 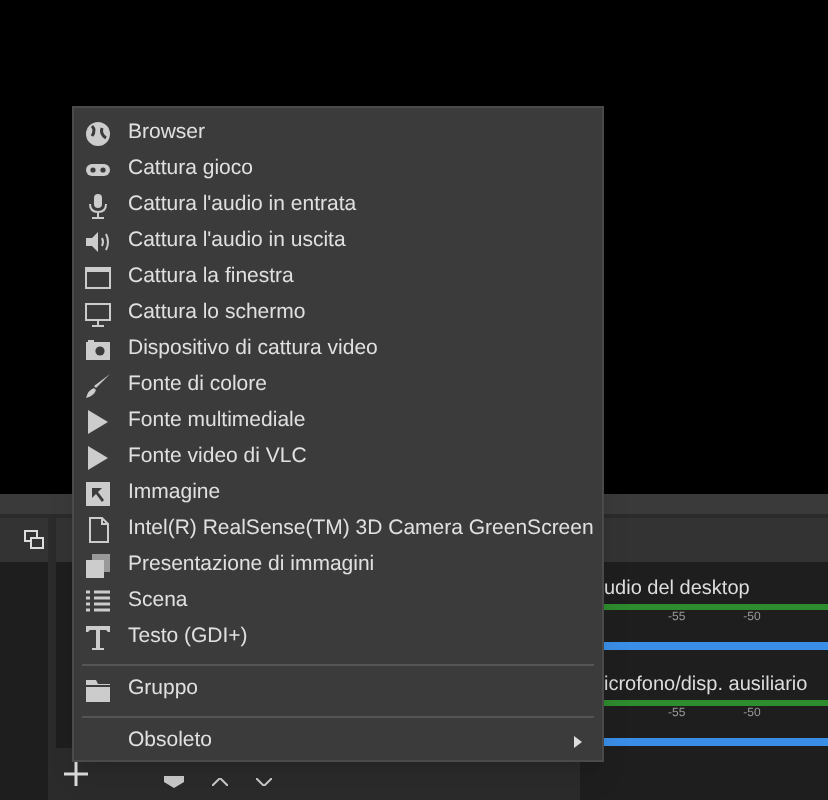 What do you see at coordinates (338, 170) in the screenshot?
I see `menu-item: Cattura gioco` at bounding box center [338, 170].